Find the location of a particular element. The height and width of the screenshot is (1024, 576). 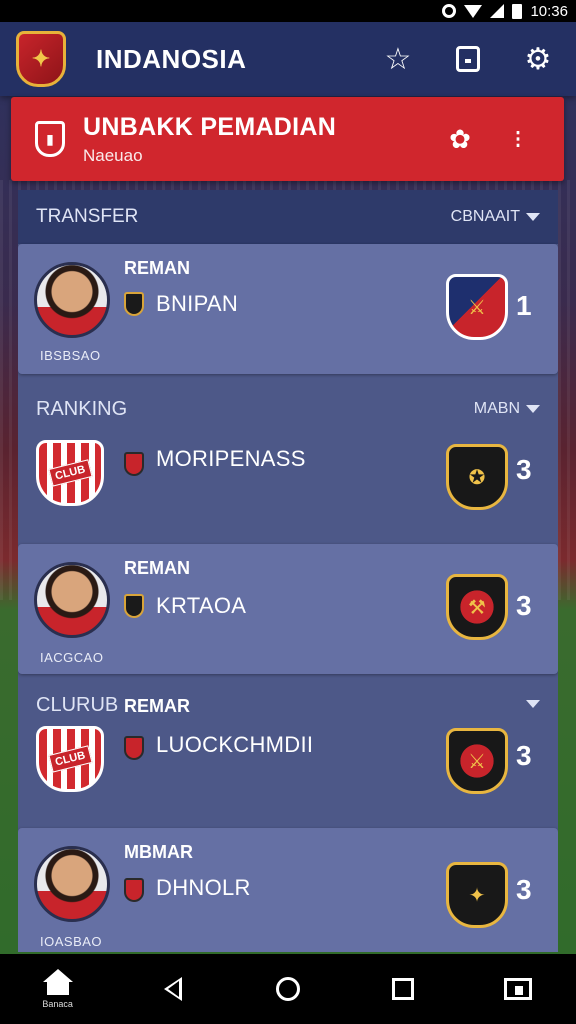

team-logo: ⚒ is located at coordinates (477, 607).